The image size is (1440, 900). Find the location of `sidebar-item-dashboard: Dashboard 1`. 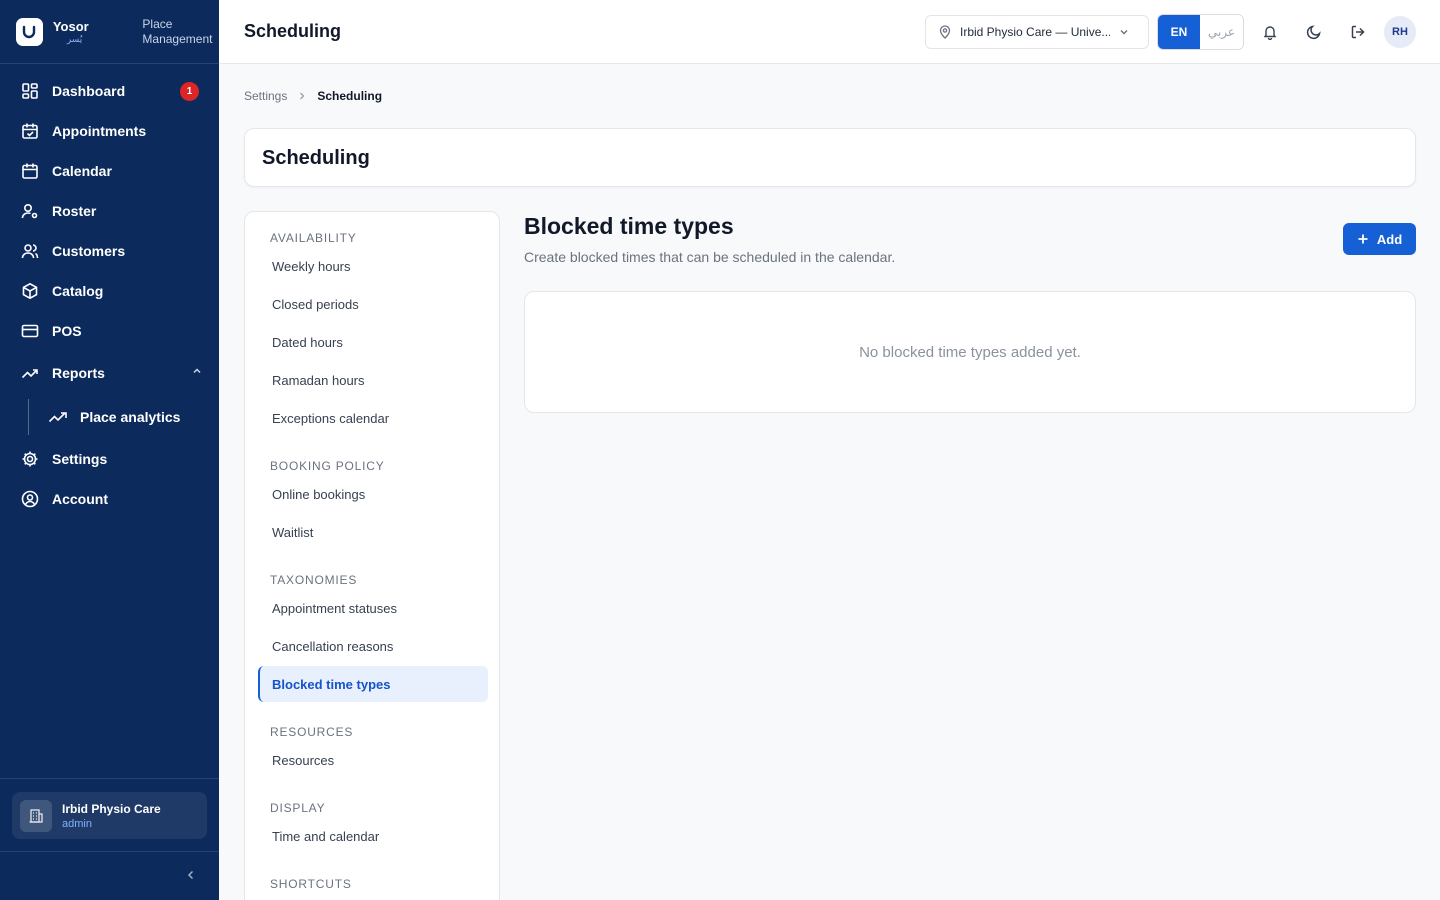

sidebar-item-dashboard: Dashboard 1 is located at coordinates (109, 91).